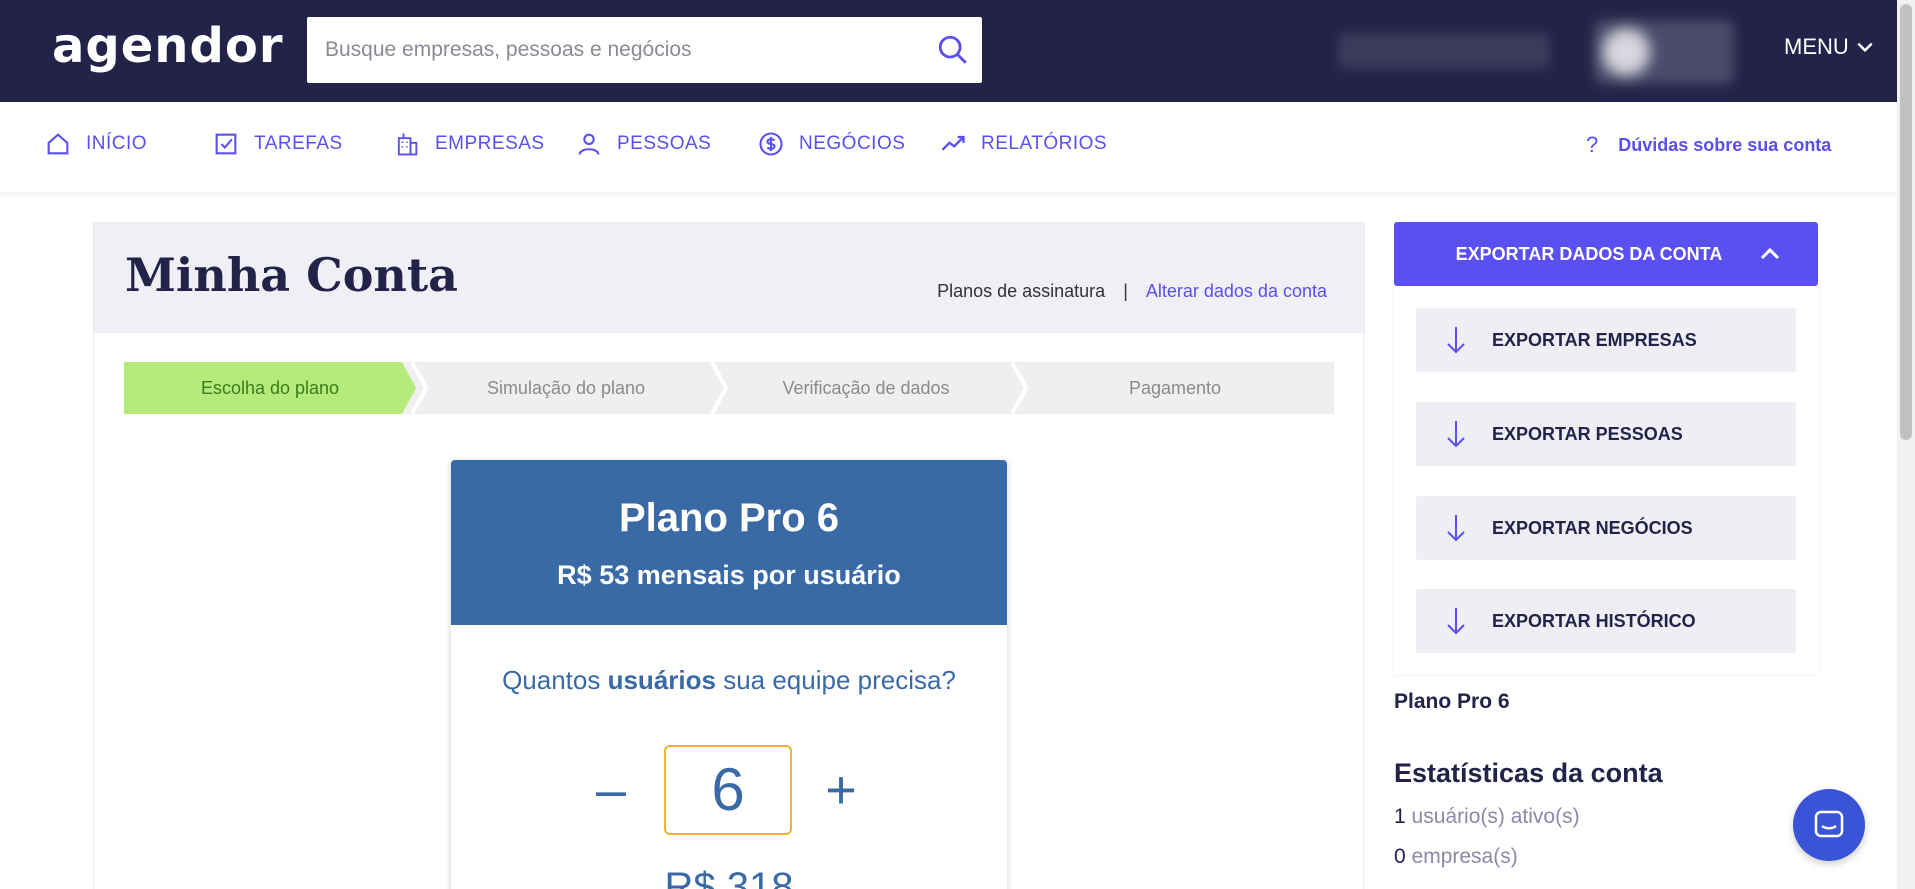 This screenshot has width=1915, height=889. I want to click on nav-item-relatorios: RELATÓRIOS, so click(1023, 144).